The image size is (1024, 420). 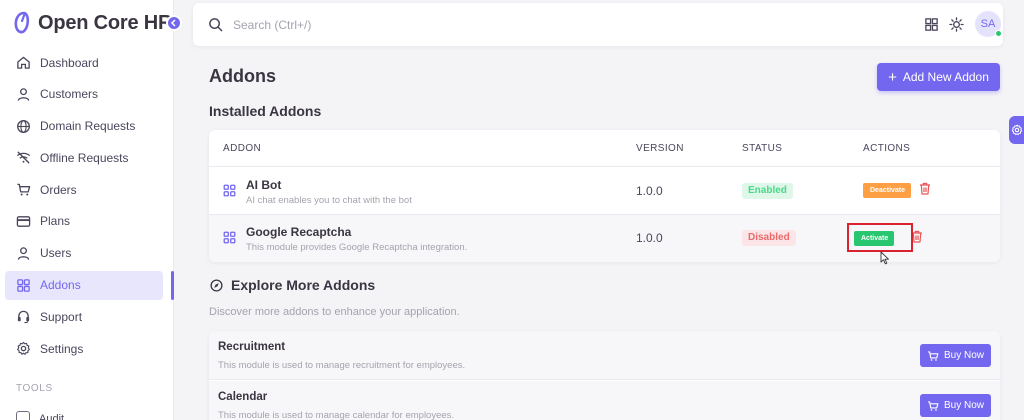 I want to click on sidebar-item-offline-requests: Offline Requests, so click(x=84, y=157).